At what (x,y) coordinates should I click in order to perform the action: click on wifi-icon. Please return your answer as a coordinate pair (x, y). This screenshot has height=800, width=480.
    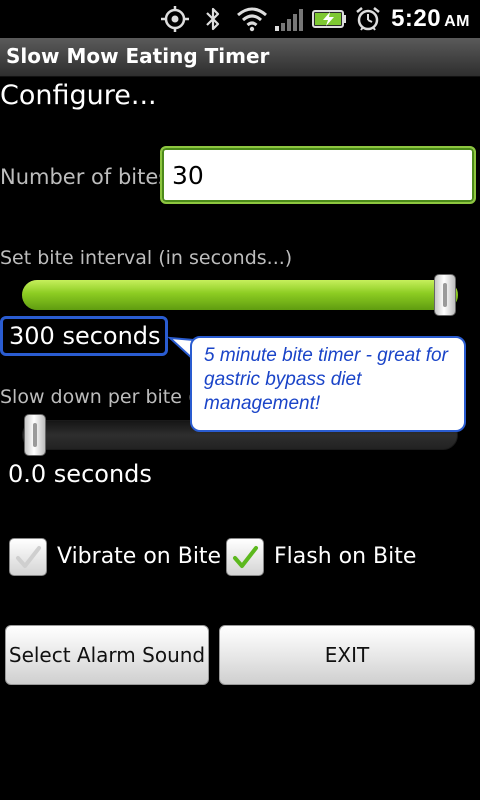
    Looking at the image, I should click on (252, 19).